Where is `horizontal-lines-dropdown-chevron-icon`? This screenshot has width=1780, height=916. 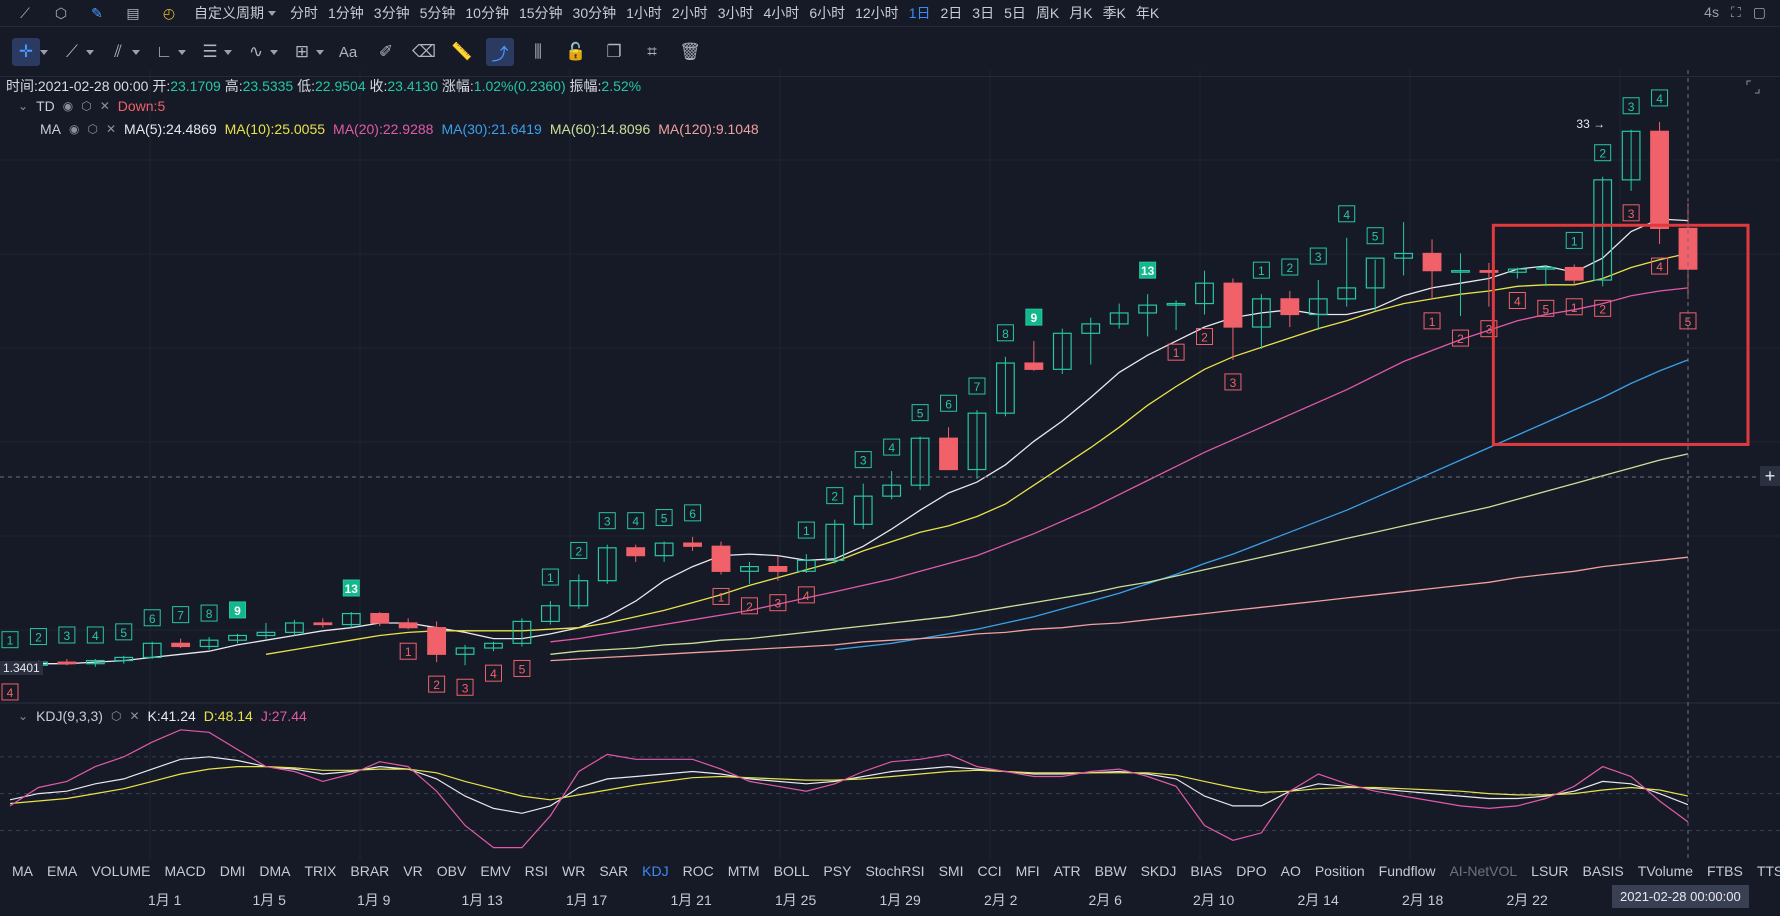 horizontal-lines-dropdown-chevron-icon is located at coordinates (226, 52).